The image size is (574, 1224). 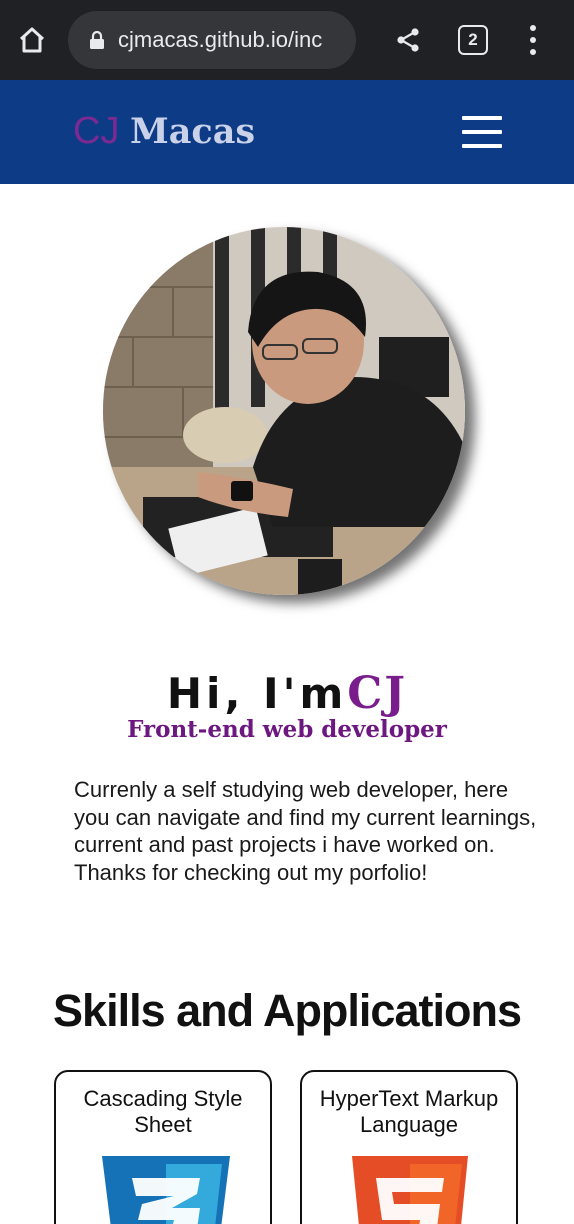 I want to click on css3-logo-icon, so click(x=166, y=1190).